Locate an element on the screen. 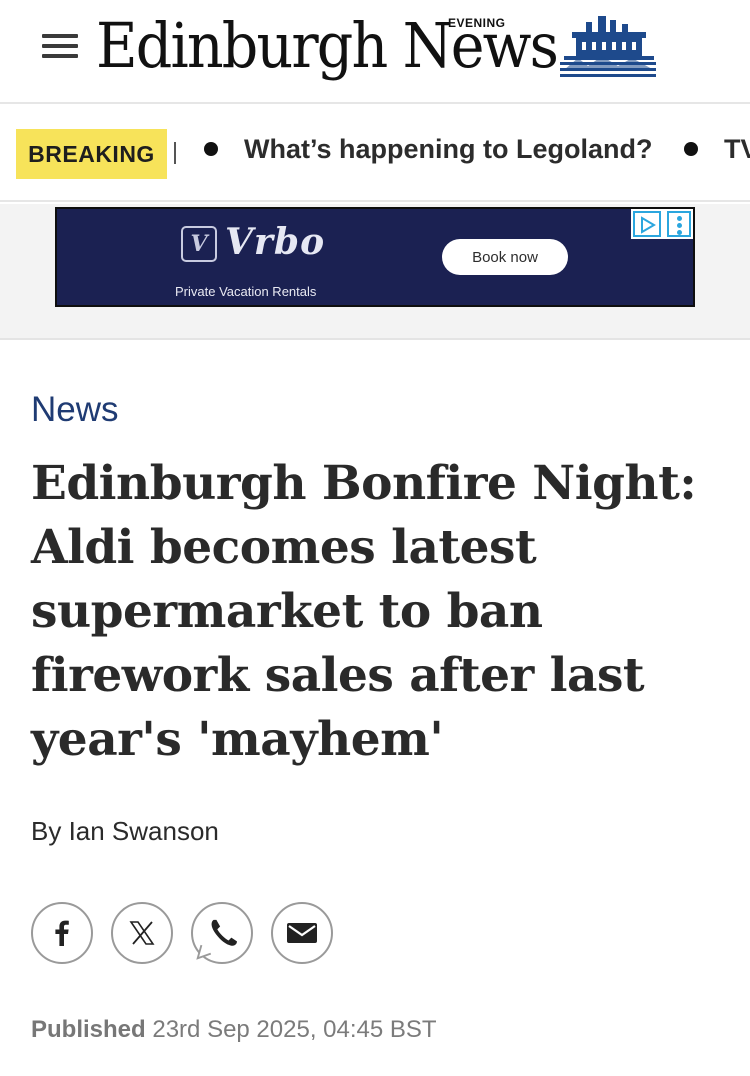  whatsapp-icon is located at coordinates (216, 939).